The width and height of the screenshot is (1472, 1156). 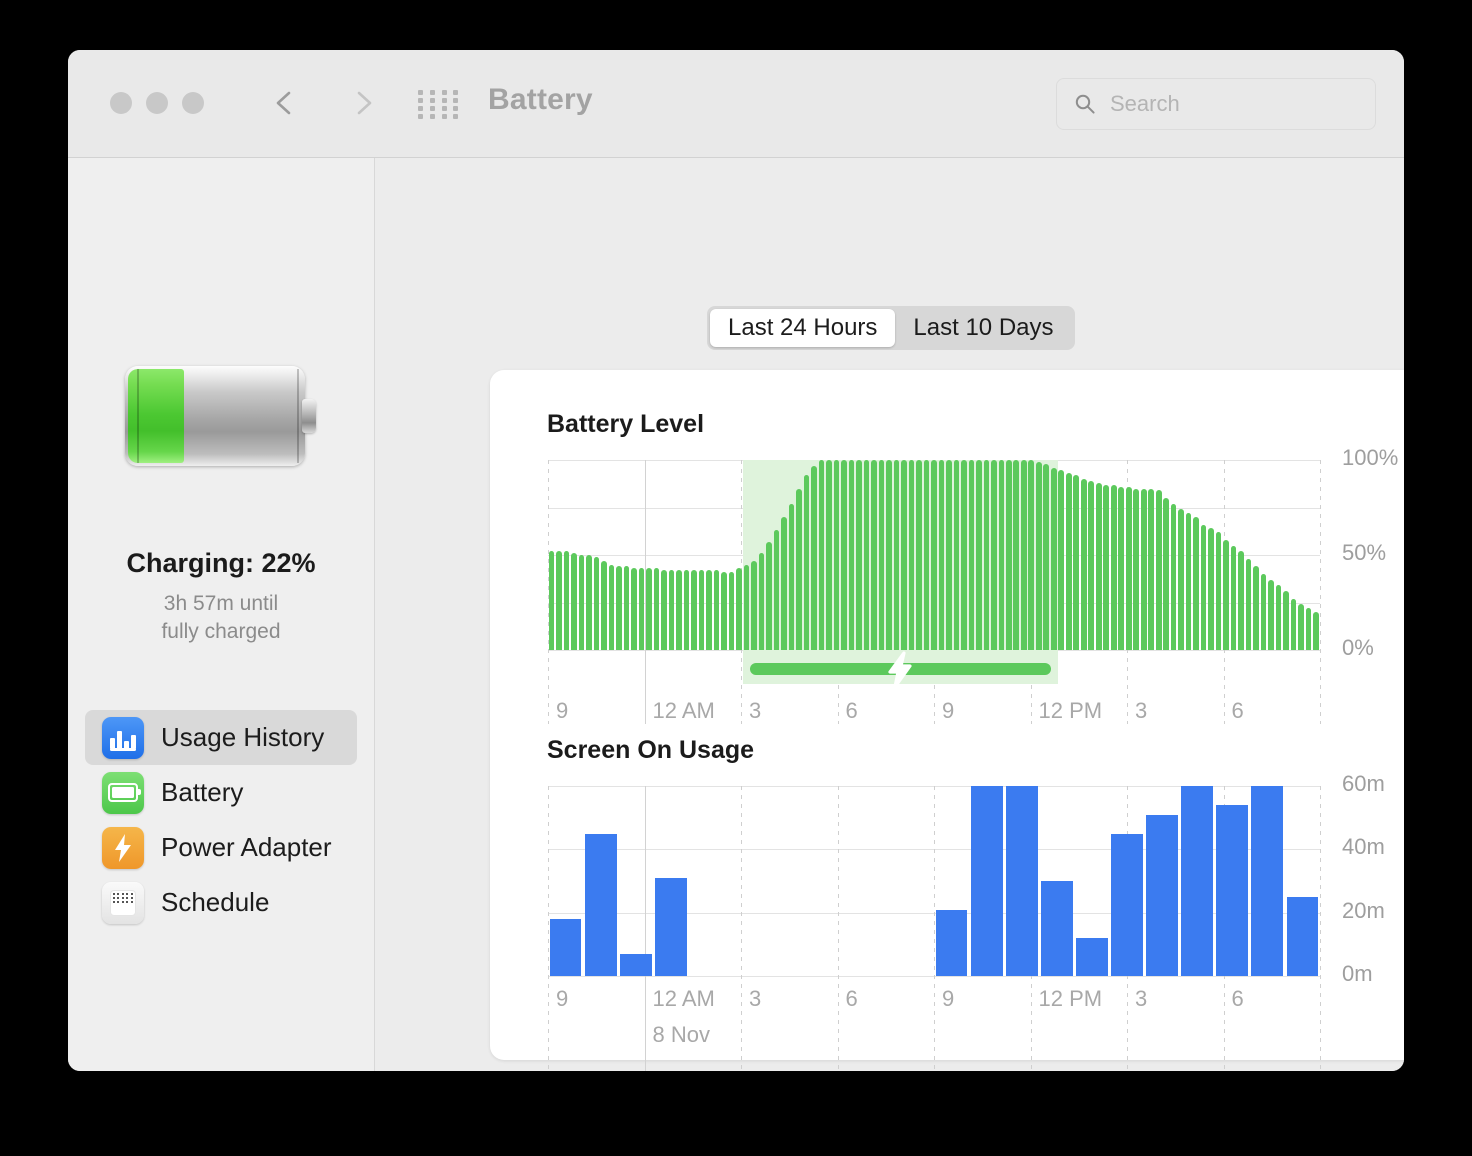 What do you see at coordinates (645, 928) in the screenshot?
I see `day-boundary-line` at bounding box center [645, 928].